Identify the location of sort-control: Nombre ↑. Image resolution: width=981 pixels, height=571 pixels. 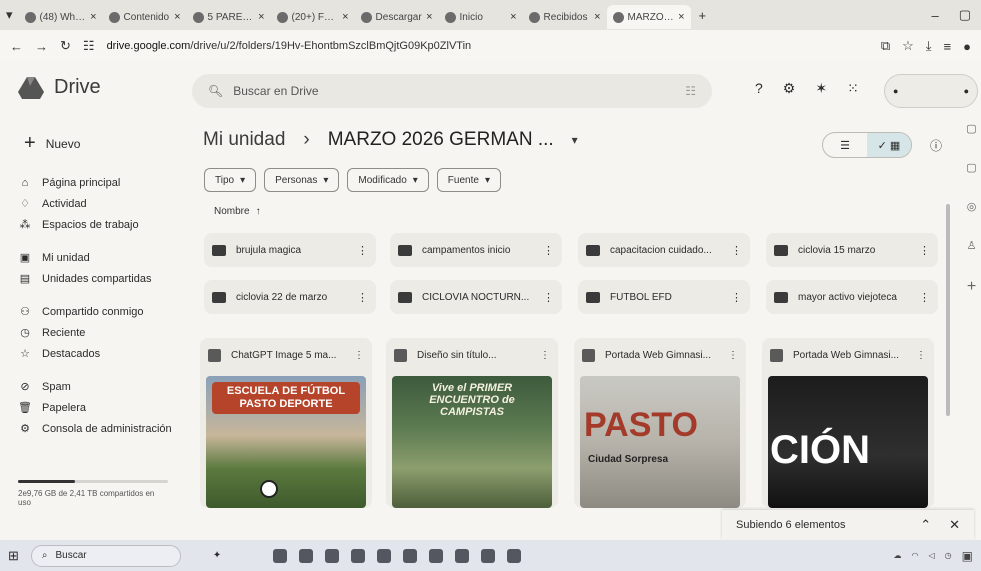
(237, 211).